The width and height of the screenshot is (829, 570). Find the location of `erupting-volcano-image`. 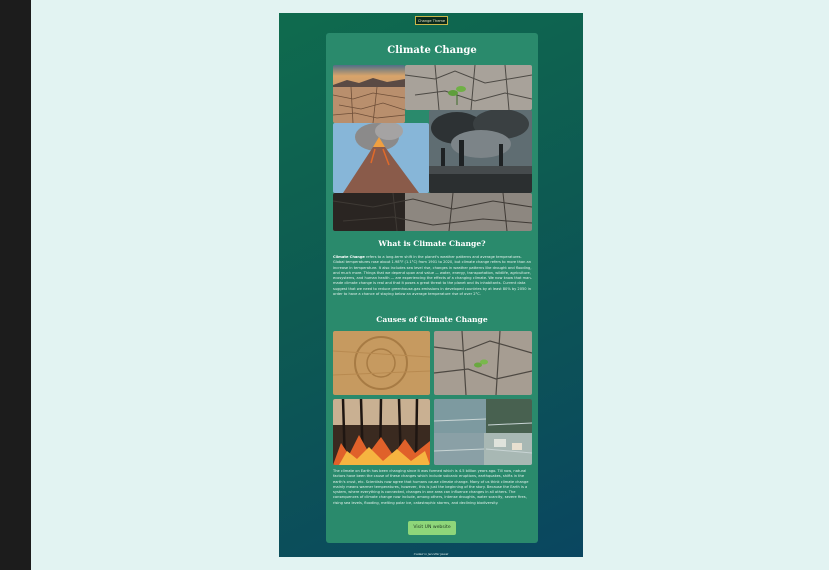

erupting-volcano-image is located at coordinates (381, 158).